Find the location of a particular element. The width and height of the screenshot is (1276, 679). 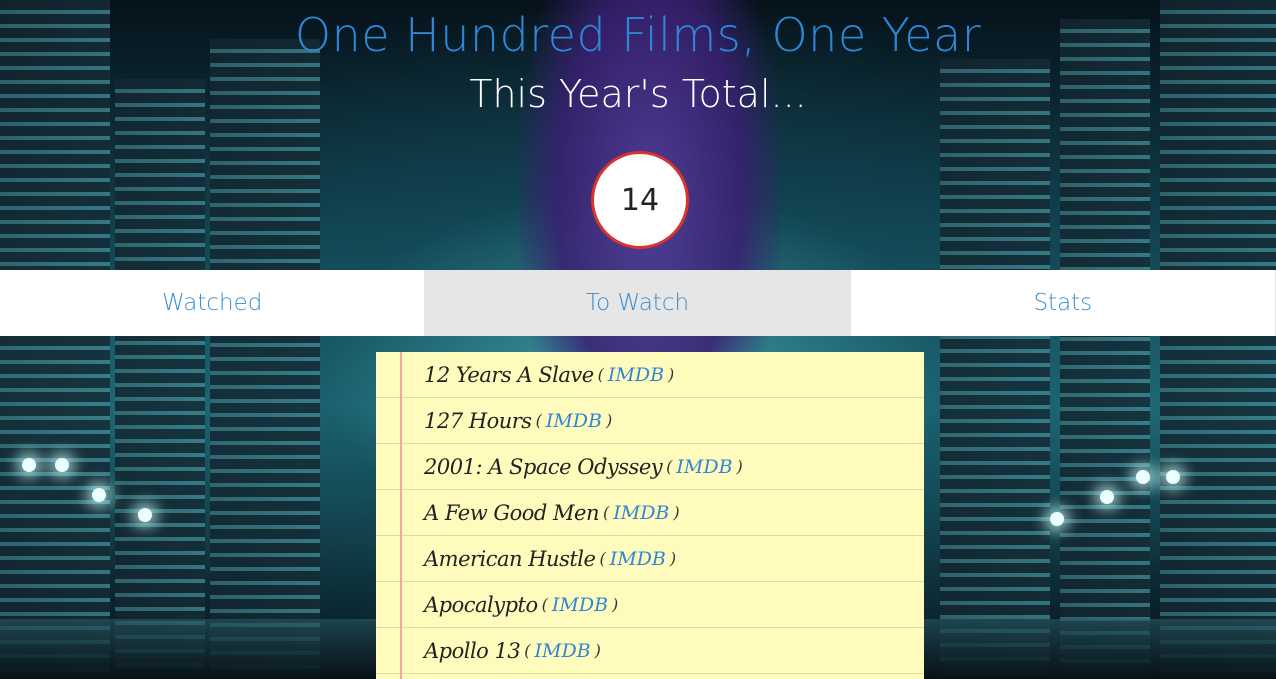

list-item: 12 Years A Slave ( IMDB ) is located at coordinates (650, 375).